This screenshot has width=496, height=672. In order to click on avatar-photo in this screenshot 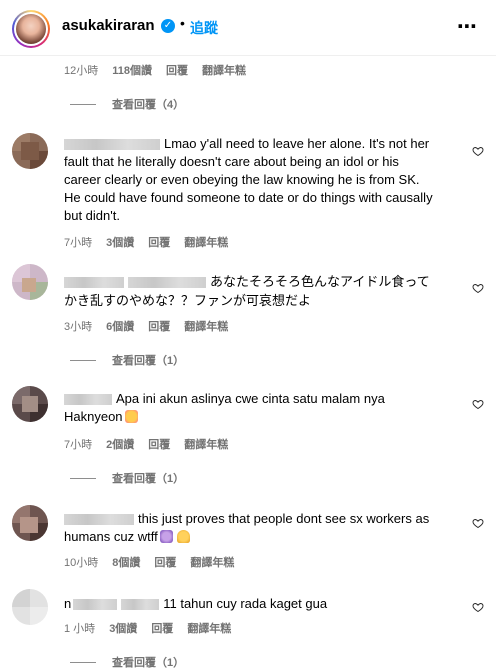, I will do `click(31, 29)`.